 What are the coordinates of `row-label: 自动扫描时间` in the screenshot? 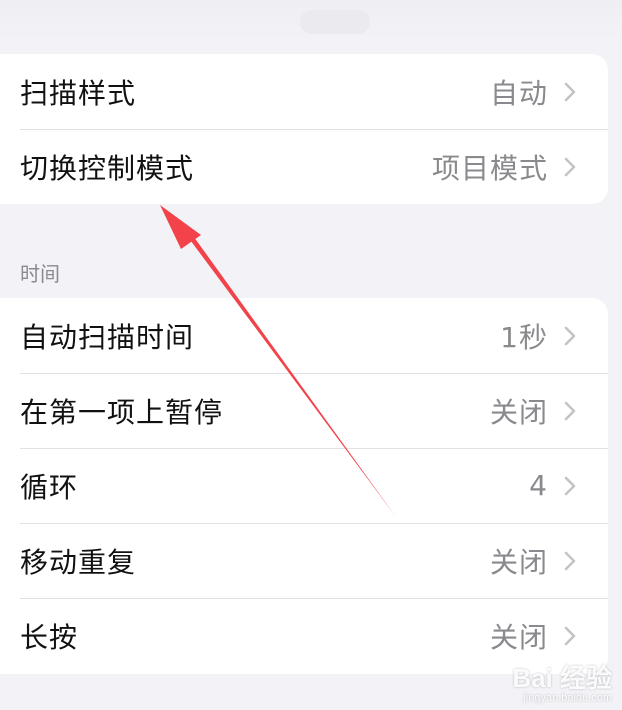 It's located at (107, 337).